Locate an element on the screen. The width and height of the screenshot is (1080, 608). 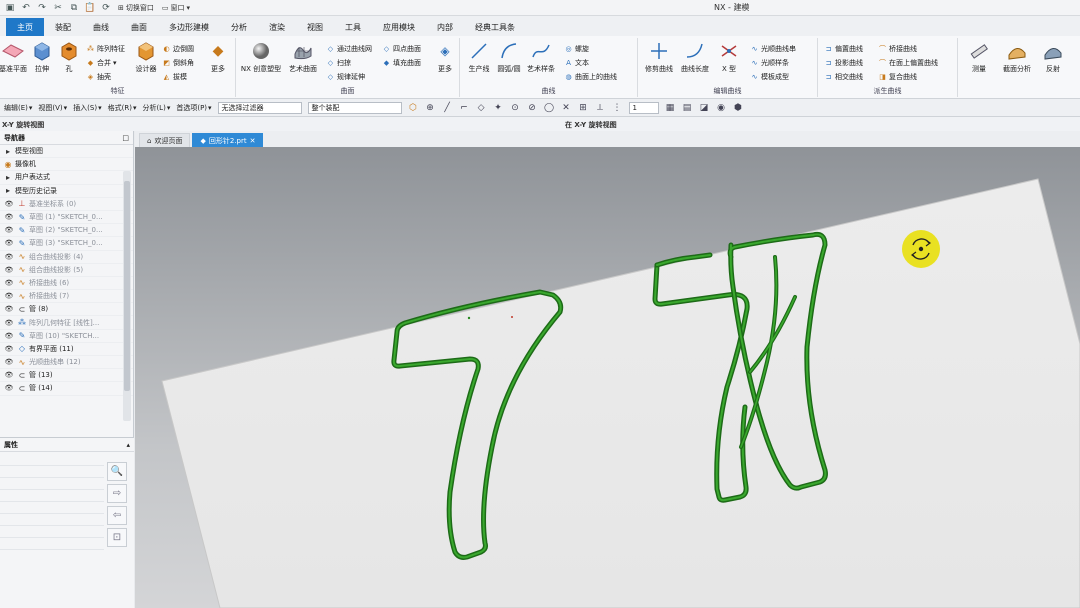
tab-applications: 应用模块 is located at coordinates (399, 27).